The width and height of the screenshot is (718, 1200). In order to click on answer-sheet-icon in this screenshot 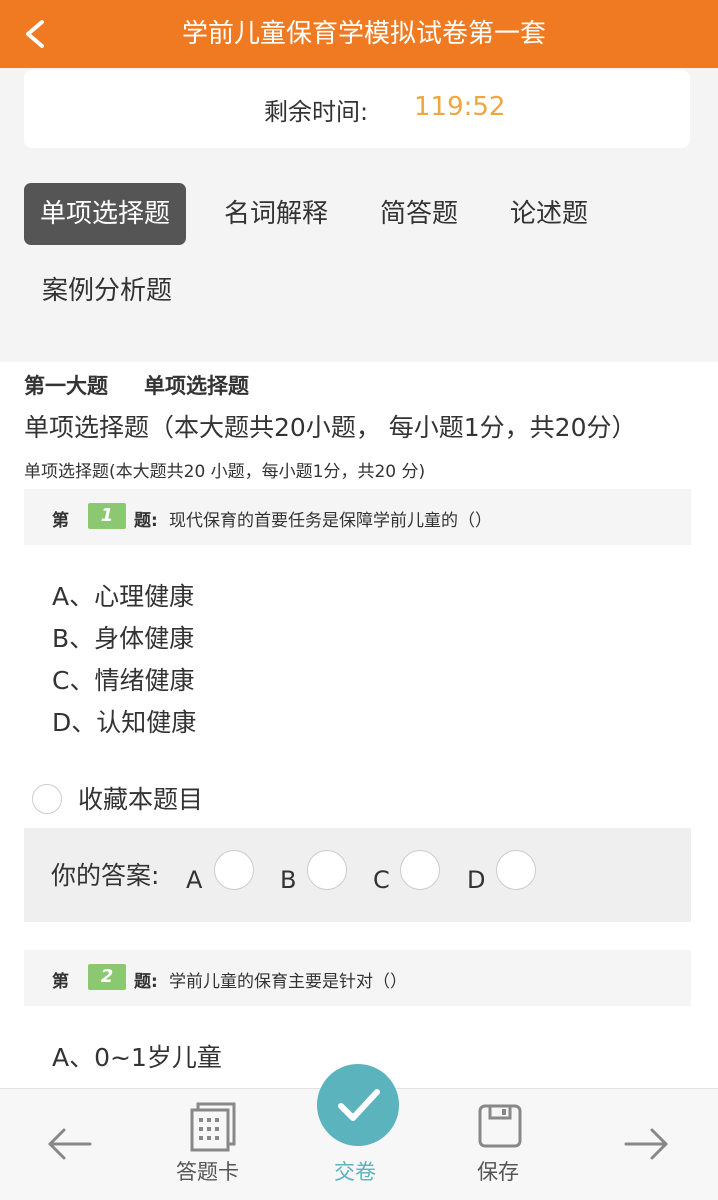, I will do `click(213, 1127)`.